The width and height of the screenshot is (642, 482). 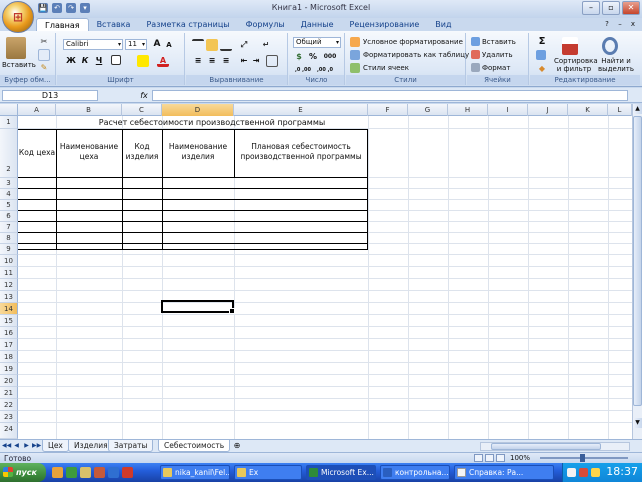 I want to click on fill-color-icon, so click(x=143, y=61).